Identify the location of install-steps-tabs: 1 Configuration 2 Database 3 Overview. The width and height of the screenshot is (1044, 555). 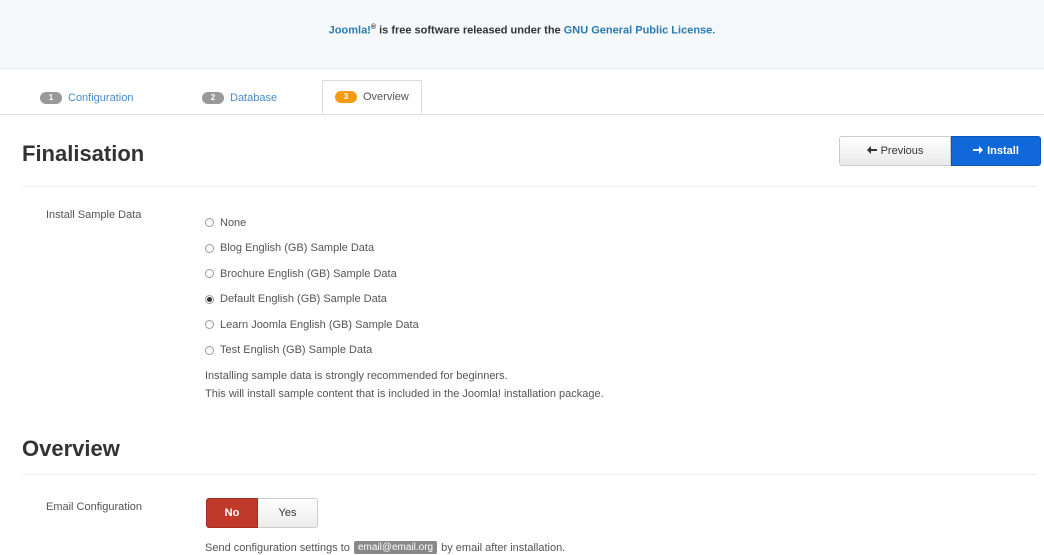
(522, 94).